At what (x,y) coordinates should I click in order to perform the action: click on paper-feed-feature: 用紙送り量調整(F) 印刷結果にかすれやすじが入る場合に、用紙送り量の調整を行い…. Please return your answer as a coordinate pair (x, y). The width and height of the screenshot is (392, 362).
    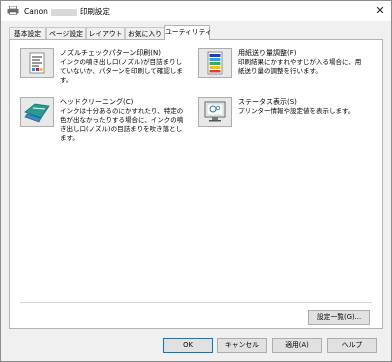
    Looking at the image, I should click on (288, 68).